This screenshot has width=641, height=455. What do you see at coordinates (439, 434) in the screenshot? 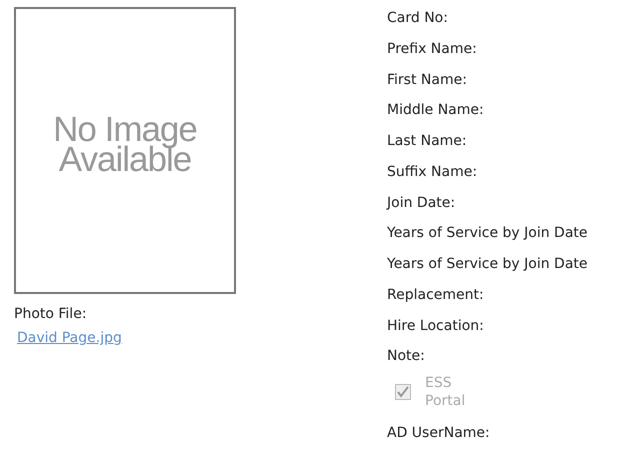
I see `field-label: AD UserName:` at bounding box center [439, 434].